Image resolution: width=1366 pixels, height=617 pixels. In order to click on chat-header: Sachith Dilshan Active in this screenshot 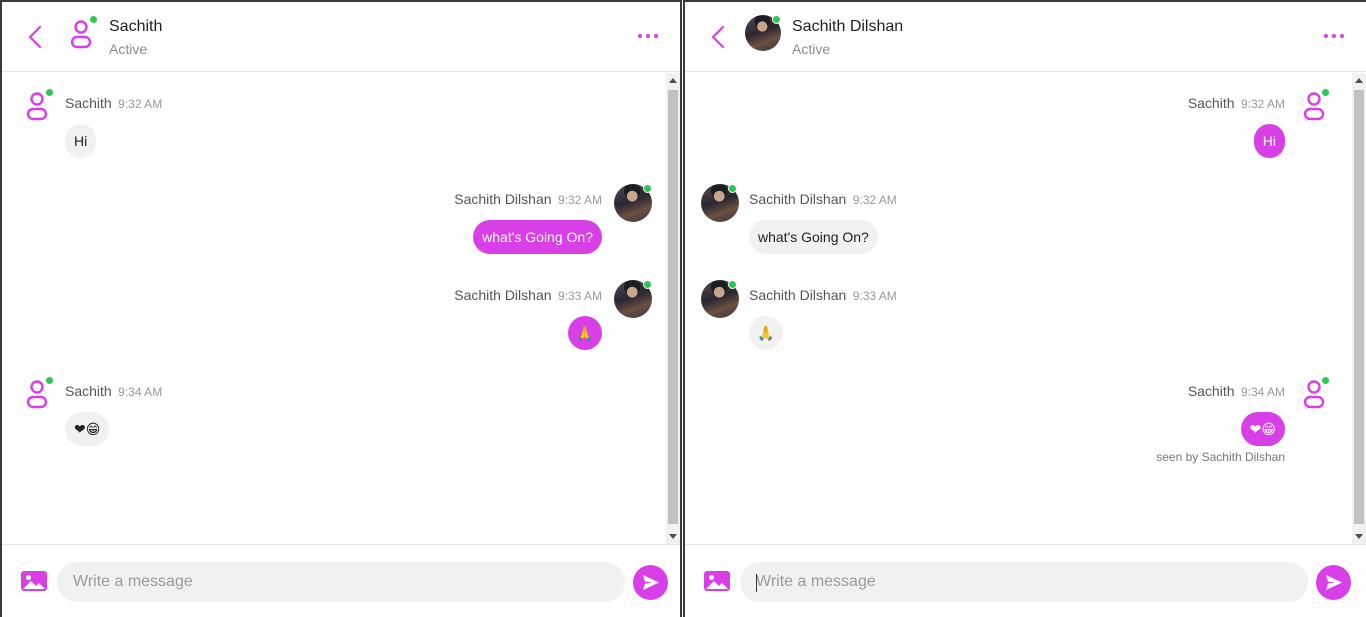, I will do `click(1025, 37)`.